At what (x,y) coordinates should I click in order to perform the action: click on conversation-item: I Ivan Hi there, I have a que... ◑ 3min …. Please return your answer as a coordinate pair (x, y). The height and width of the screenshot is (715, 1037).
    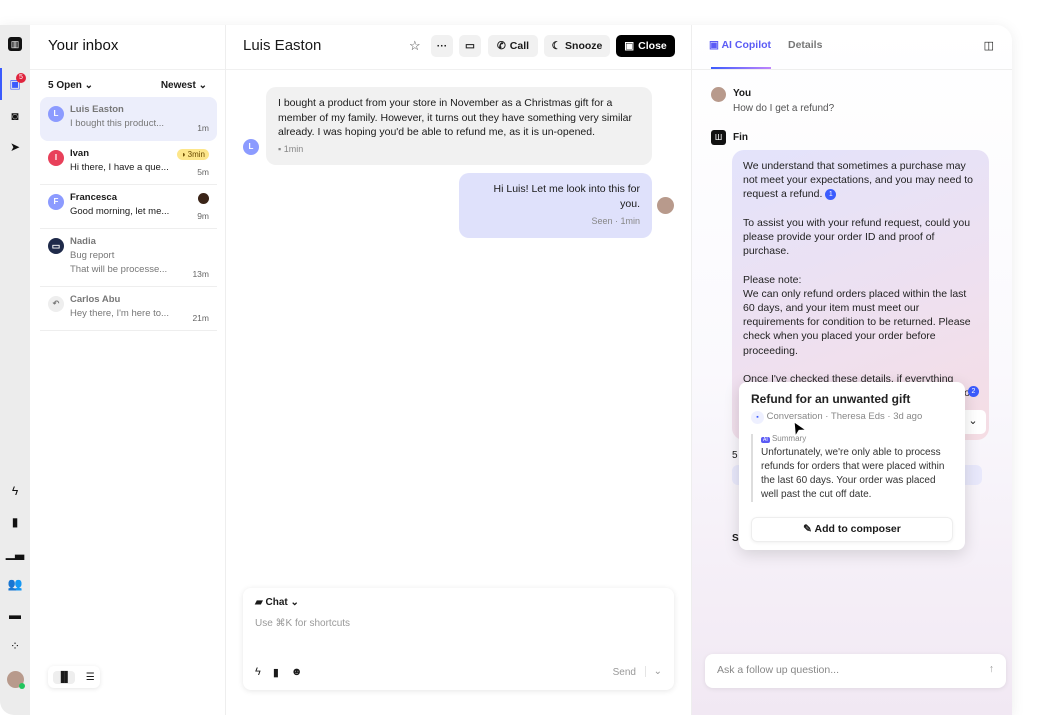
    Looking at the image, I should click on (128, 163).